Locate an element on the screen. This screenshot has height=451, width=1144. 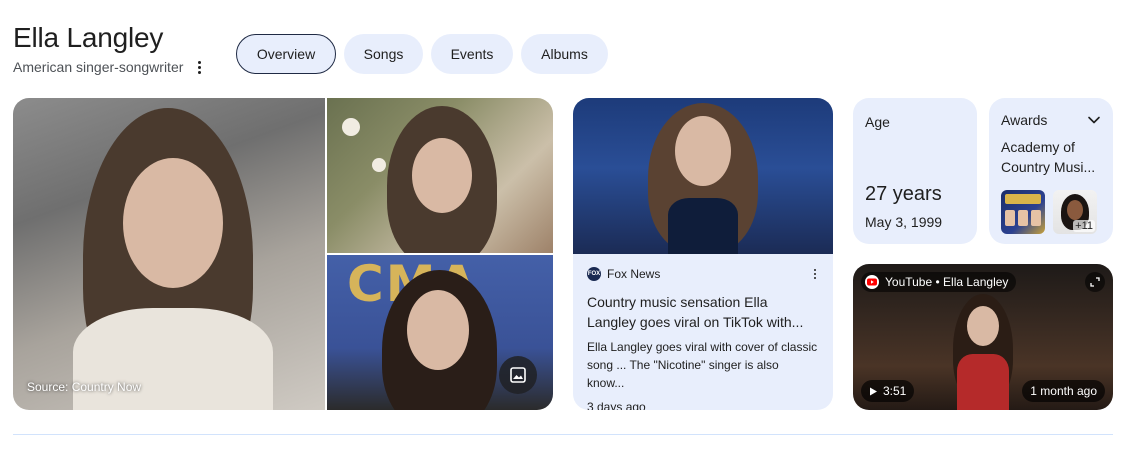
award-thumbnail: +11 is located at coordinates (1075, 212).